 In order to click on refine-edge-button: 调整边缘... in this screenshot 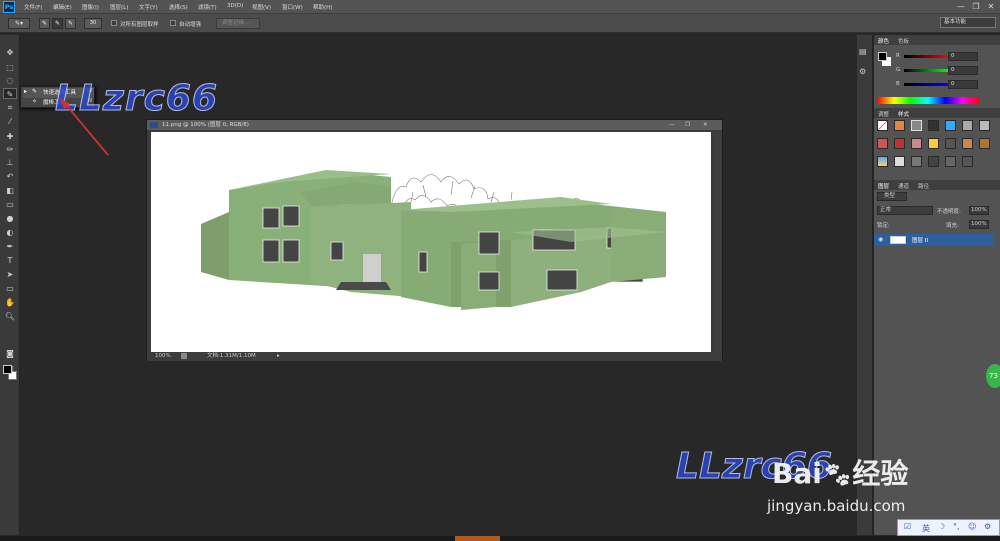, I will do `click(238, 23)`.